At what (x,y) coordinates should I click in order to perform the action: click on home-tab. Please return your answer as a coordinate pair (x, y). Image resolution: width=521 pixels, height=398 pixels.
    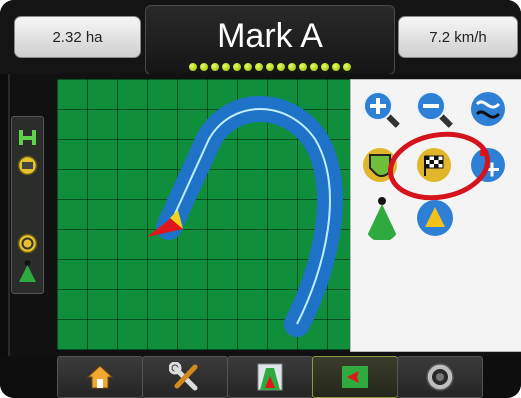
    Looking at the image, I should click on (100, 377).